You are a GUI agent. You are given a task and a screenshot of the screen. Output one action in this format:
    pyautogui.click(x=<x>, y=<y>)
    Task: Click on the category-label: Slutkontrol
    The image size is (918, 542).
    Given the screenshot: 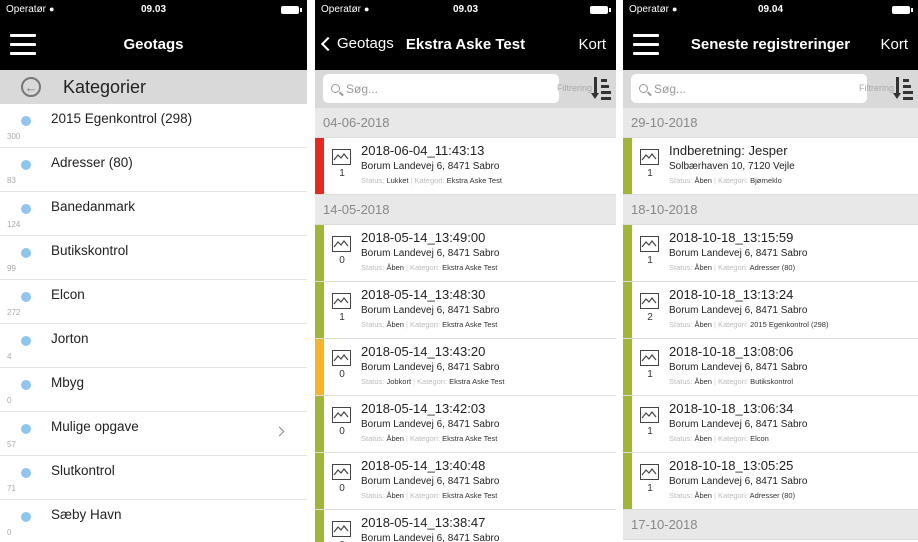 What is the action you would take?
    pyautogui.click(x=83, y=470)
    